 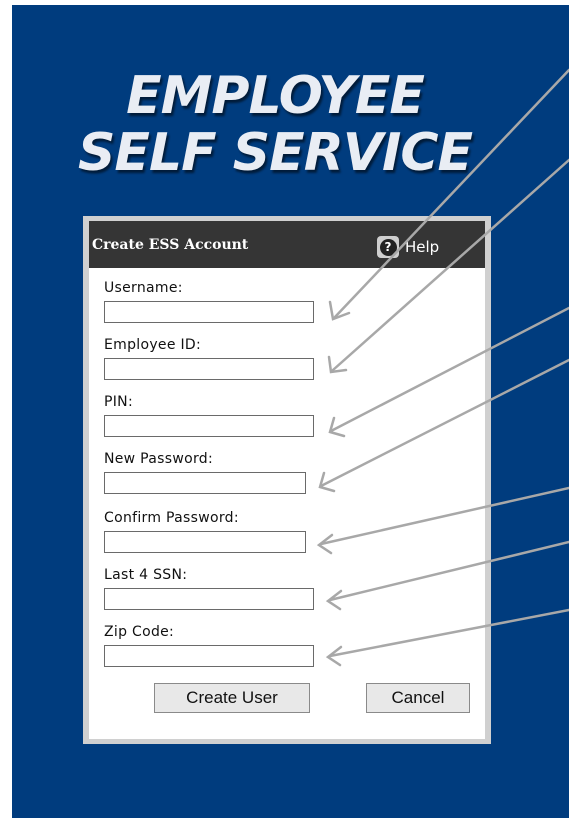 What do you see at coordinates (449, 369) in the screenshot?
I see `arrow-line-pin` at bounding box center [449, 369].